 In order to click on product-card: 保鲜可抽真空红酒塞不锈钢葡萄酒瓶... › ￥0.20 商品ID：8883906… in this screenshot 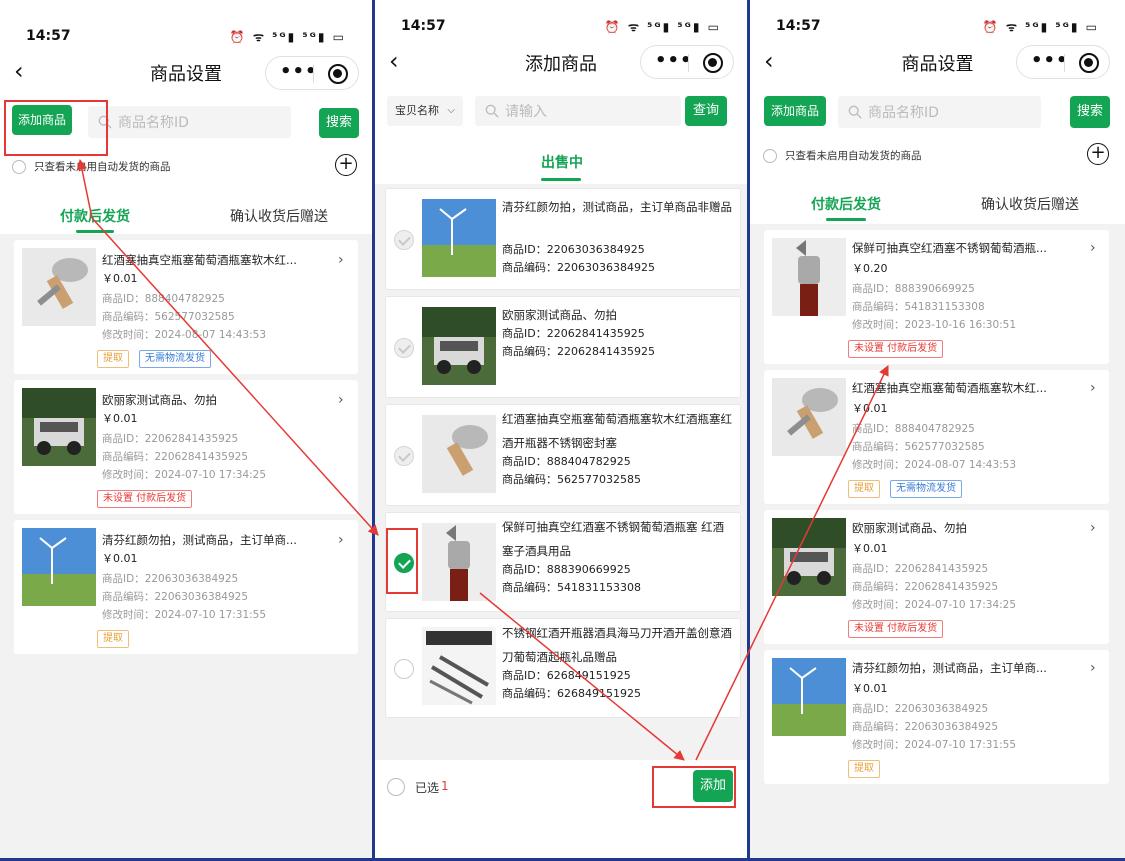, I will do `click(936, 297)`.